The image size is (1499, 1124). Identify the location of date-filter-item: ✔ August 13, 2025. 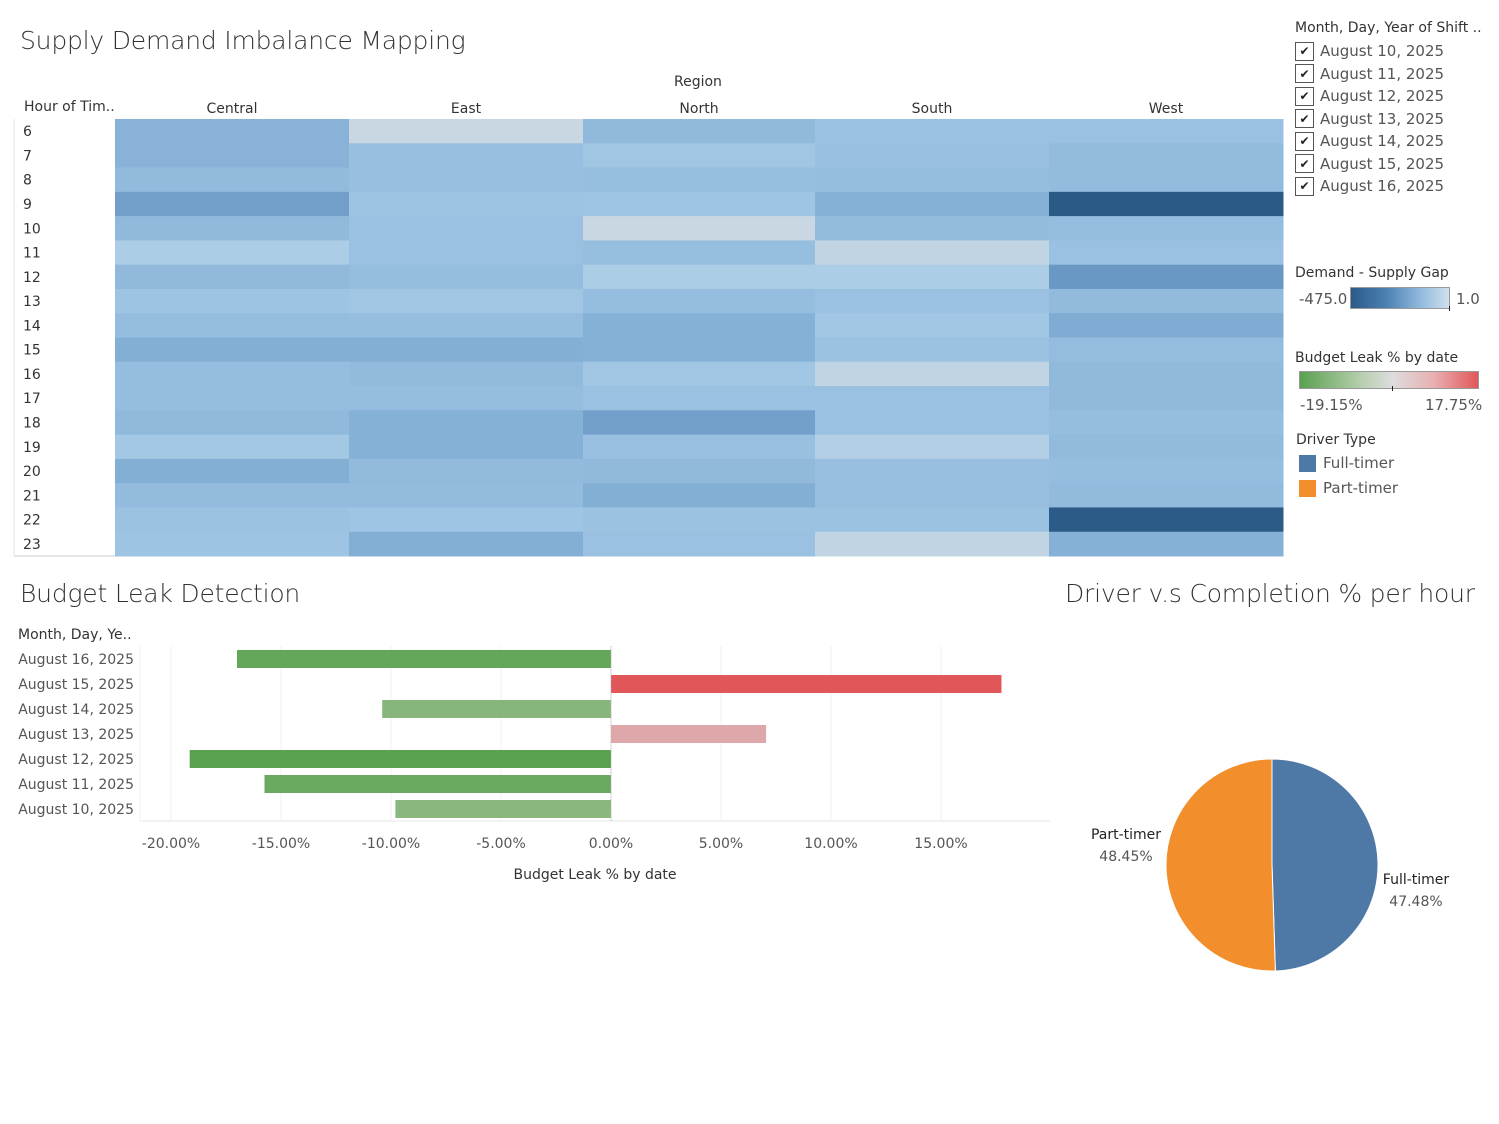
(1369, 119).